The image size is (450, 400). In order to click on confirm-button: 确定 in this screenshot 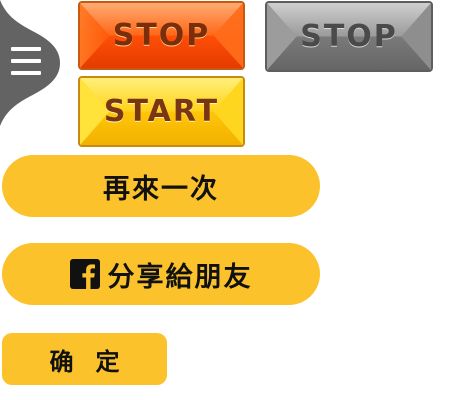, I will do `click(84, 359)`.